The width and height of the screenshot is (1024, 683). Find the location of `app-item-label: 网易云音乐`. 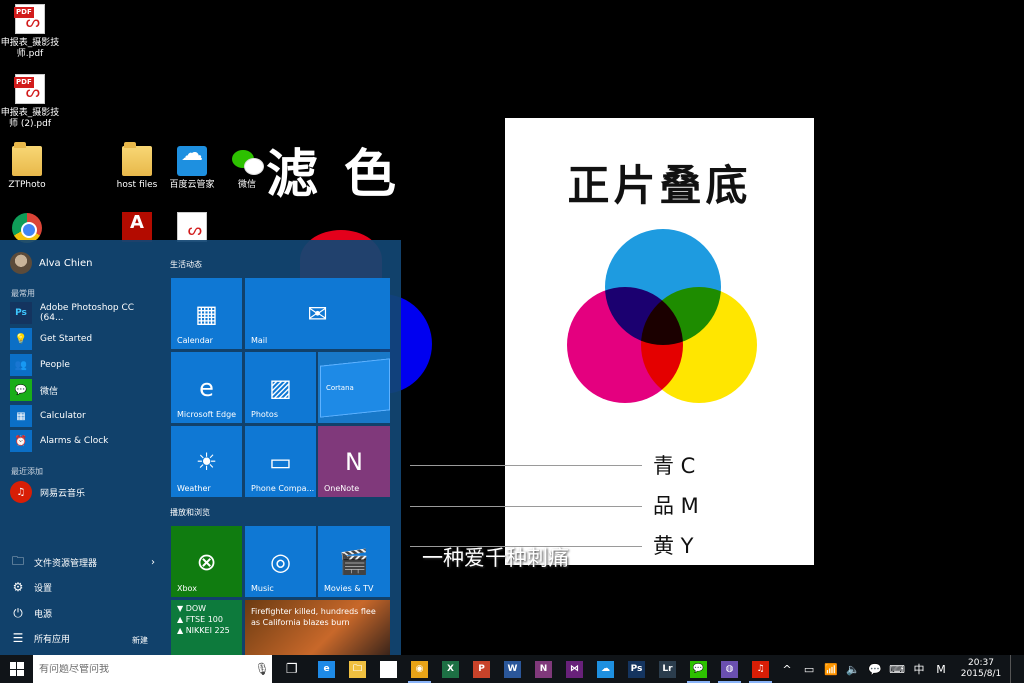

app-item-label: 网易云音乐 is located at coordinates (63, 493).